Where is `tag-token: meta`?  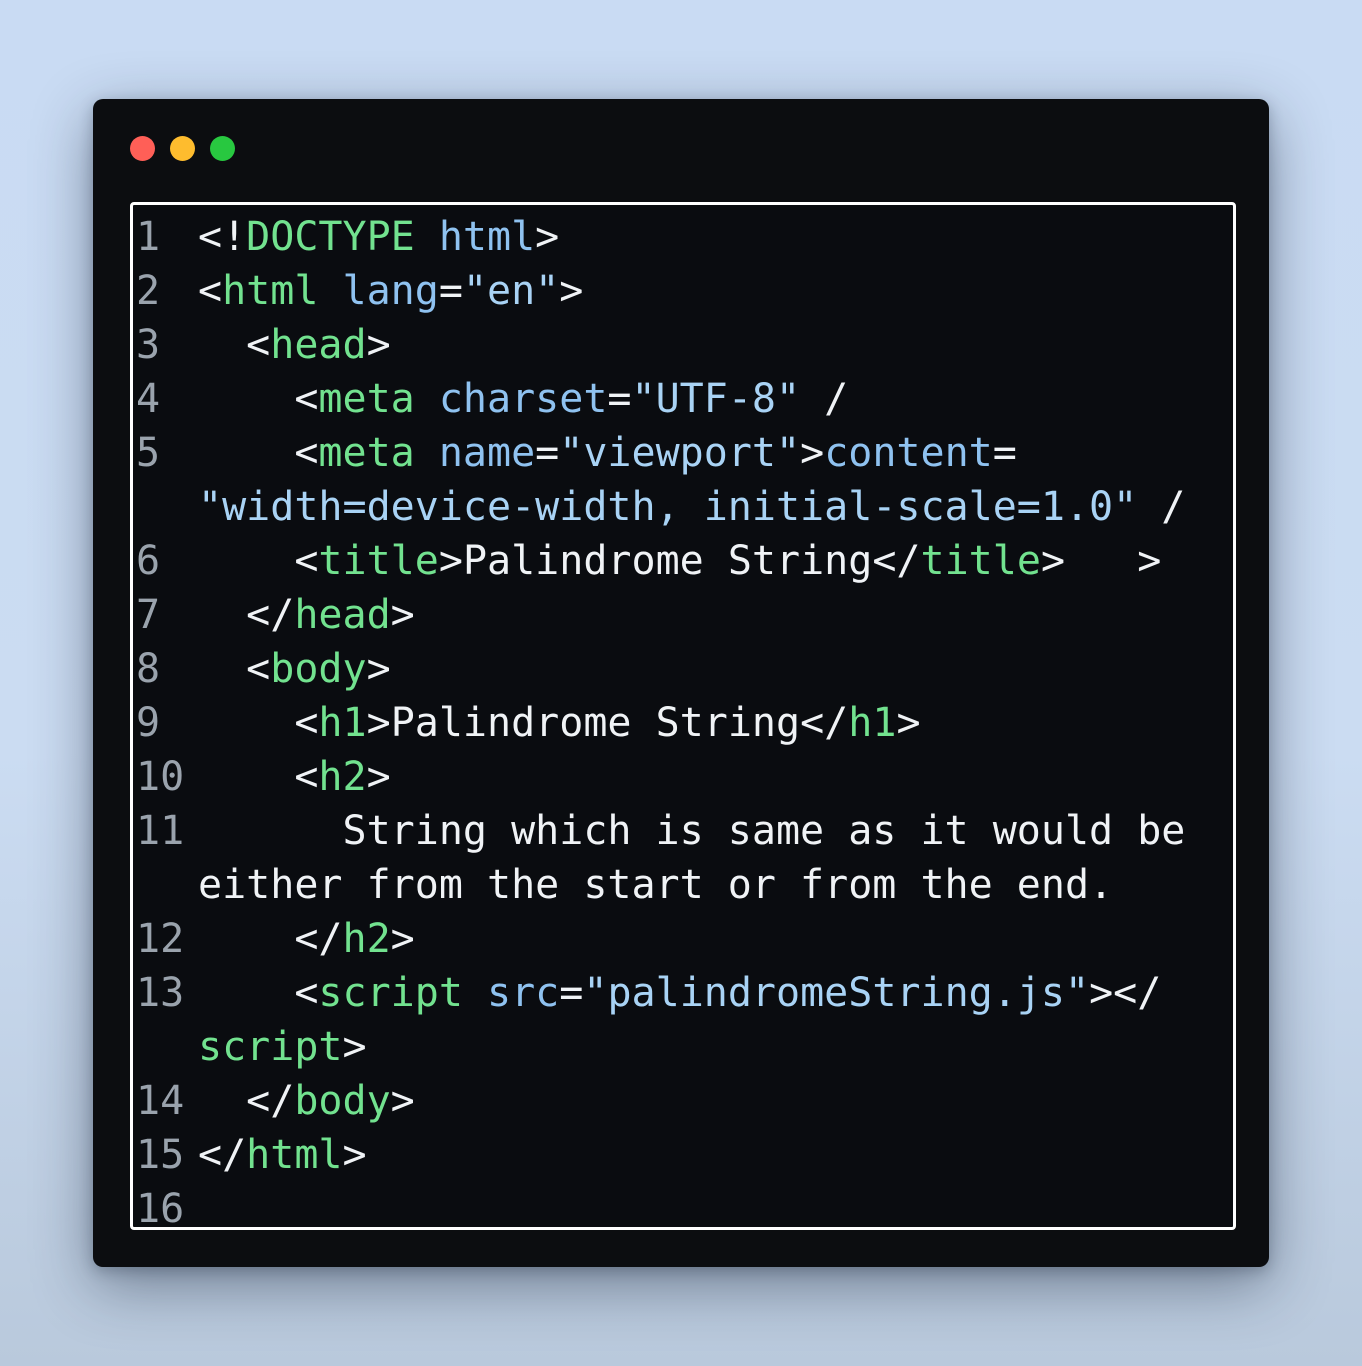
tag-token: meta is located at coordinates (366, 399).